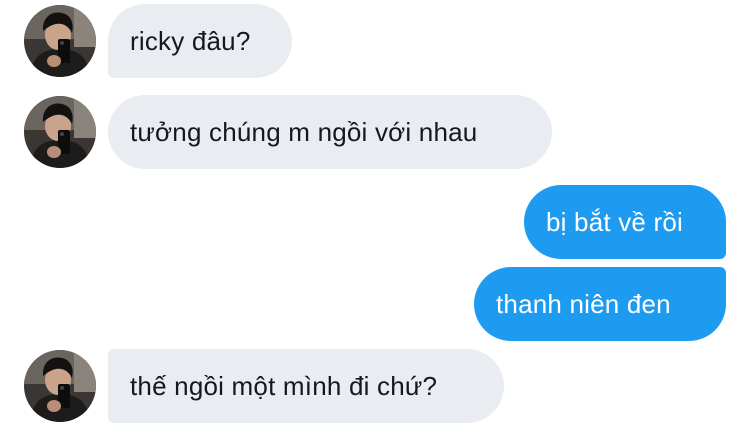 The image size is (750, 434). What do you see at coordinates (190, 40) in the screenshot?
I see `message-text: ricky đâu?` at bounding box center [190, 40].